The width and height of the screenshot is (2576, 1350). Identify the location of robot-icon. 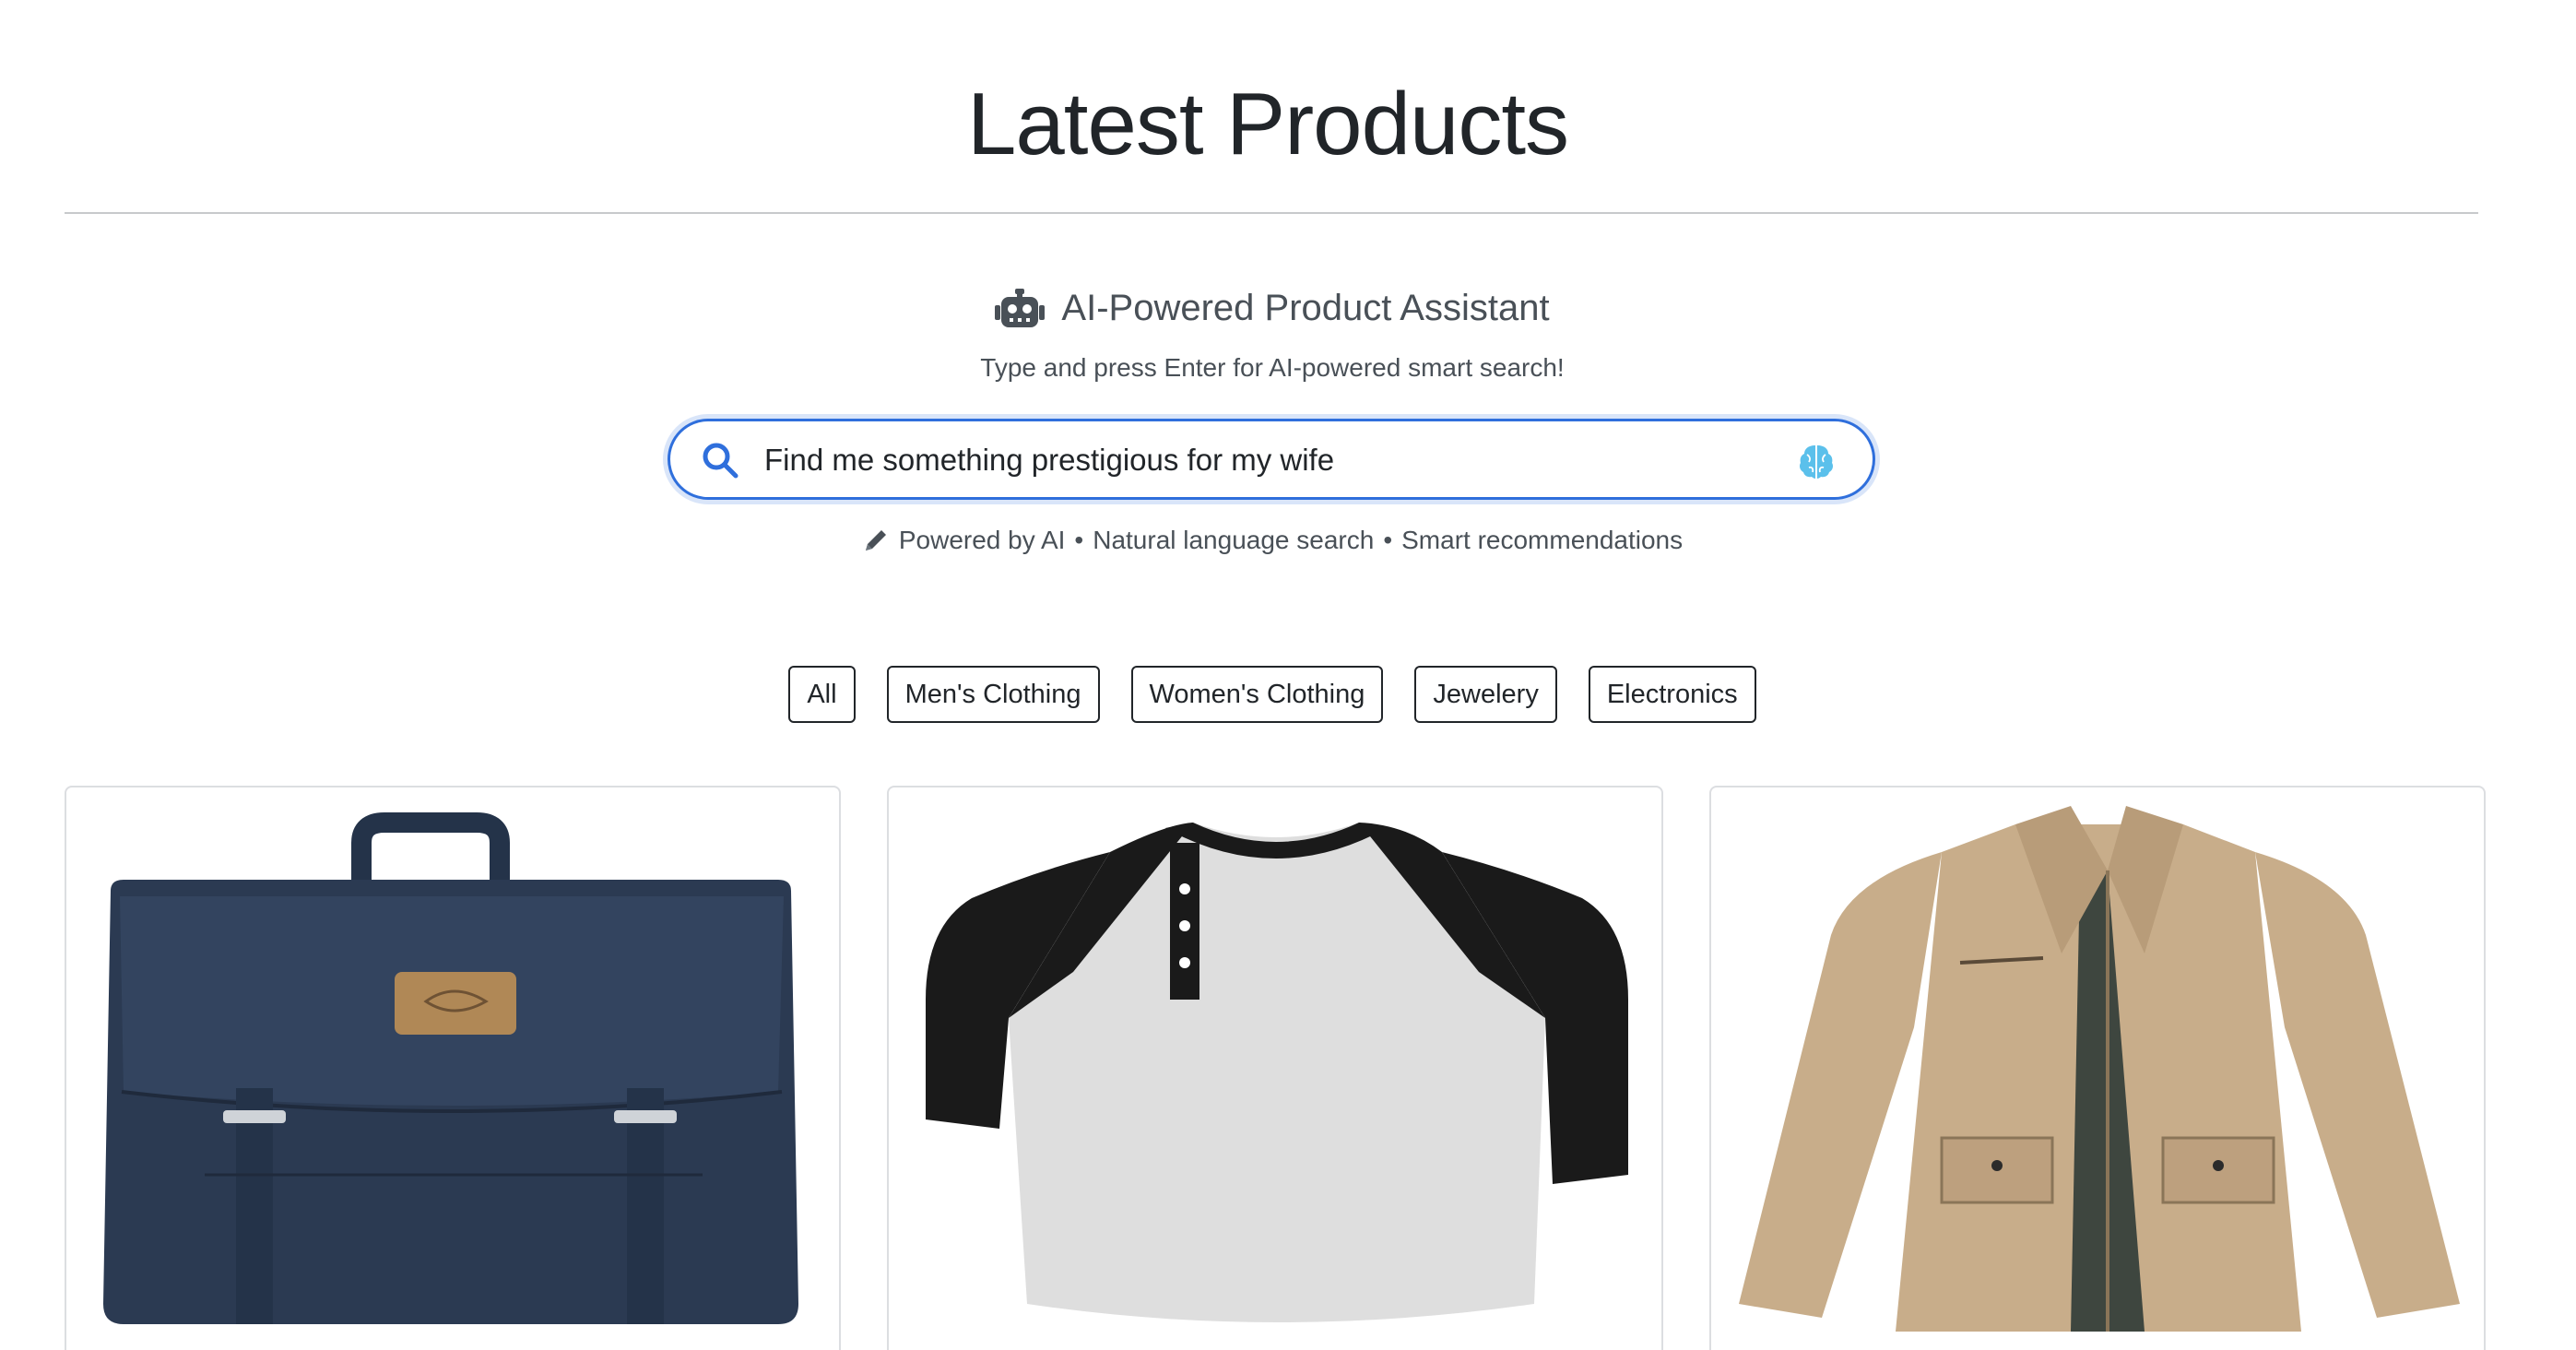
(1020, 307).